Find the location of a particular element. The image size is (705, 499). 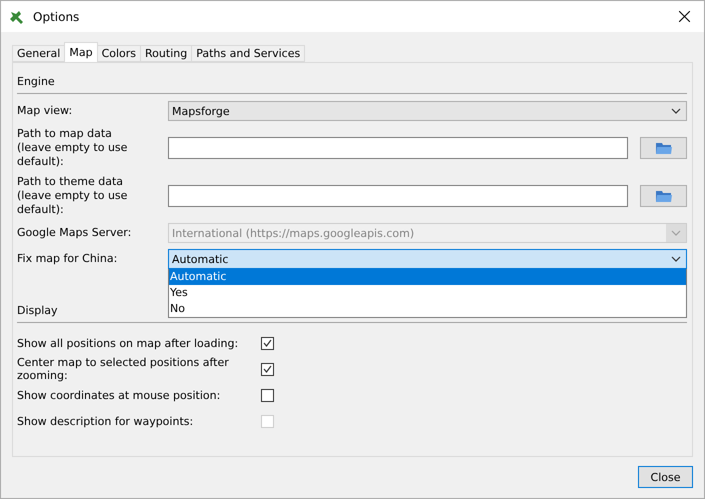

tab: Map is located at coordinates (81, 52).